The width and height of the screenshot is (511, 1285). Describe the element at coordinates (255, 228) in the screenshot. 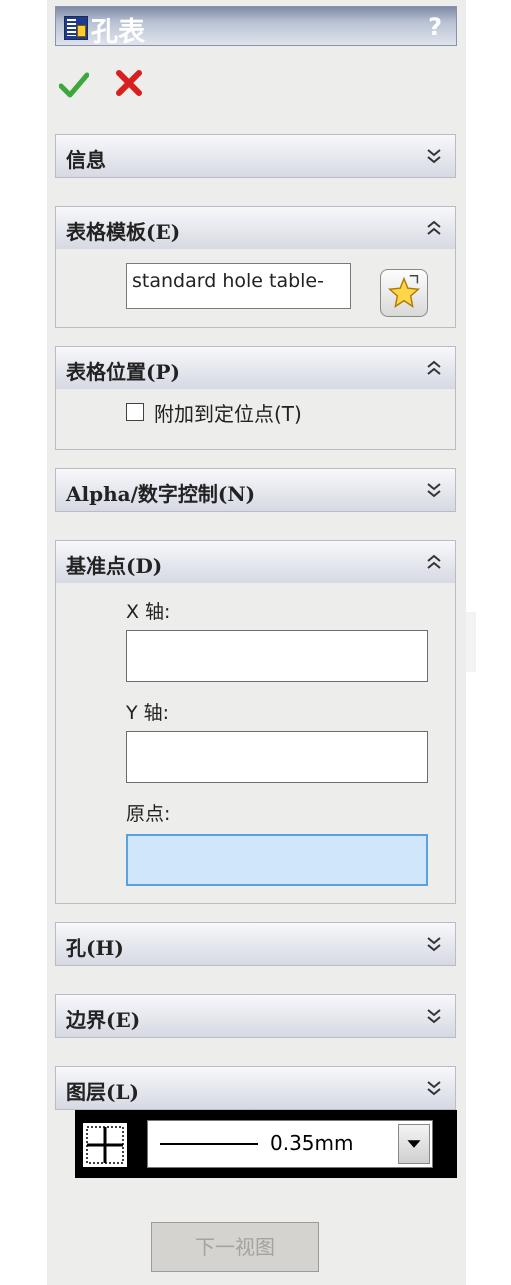

I see `section-template-header: 表格模板(E)` at that location.